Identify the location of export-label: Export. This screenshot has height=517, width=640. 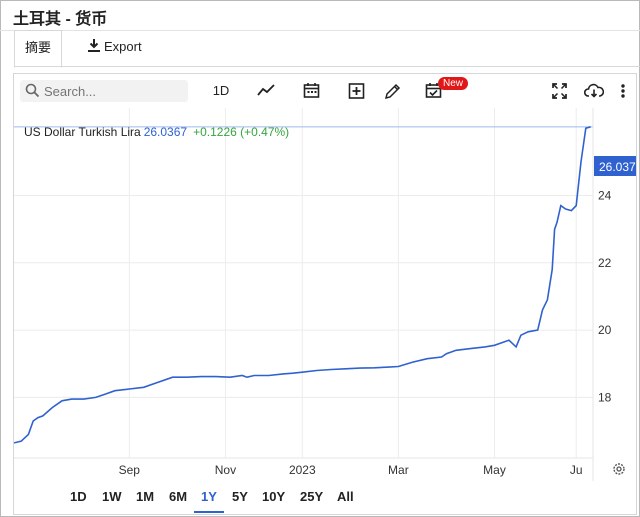
(123, 46).